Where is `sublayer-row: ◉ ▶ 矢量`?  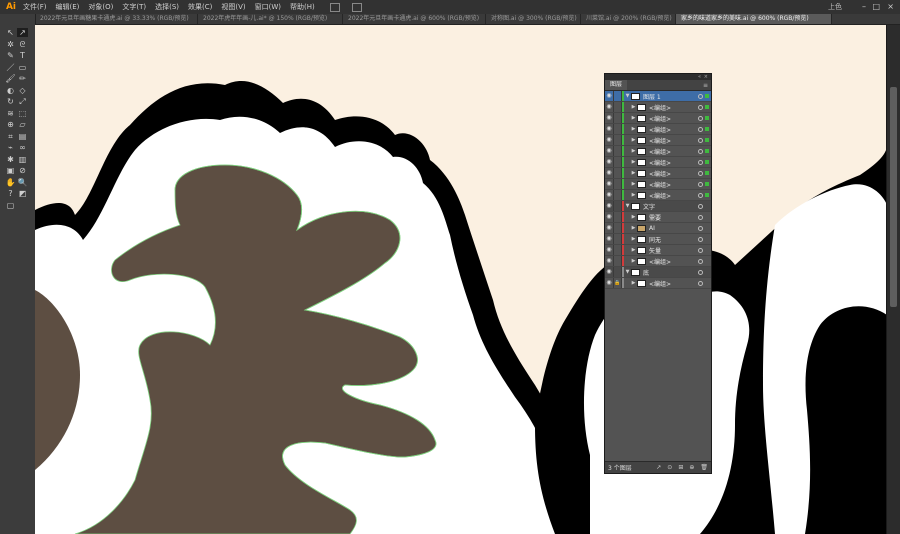
sublayer-row: ◉ ▶ 矢量 is located at coordinates (658, 250).